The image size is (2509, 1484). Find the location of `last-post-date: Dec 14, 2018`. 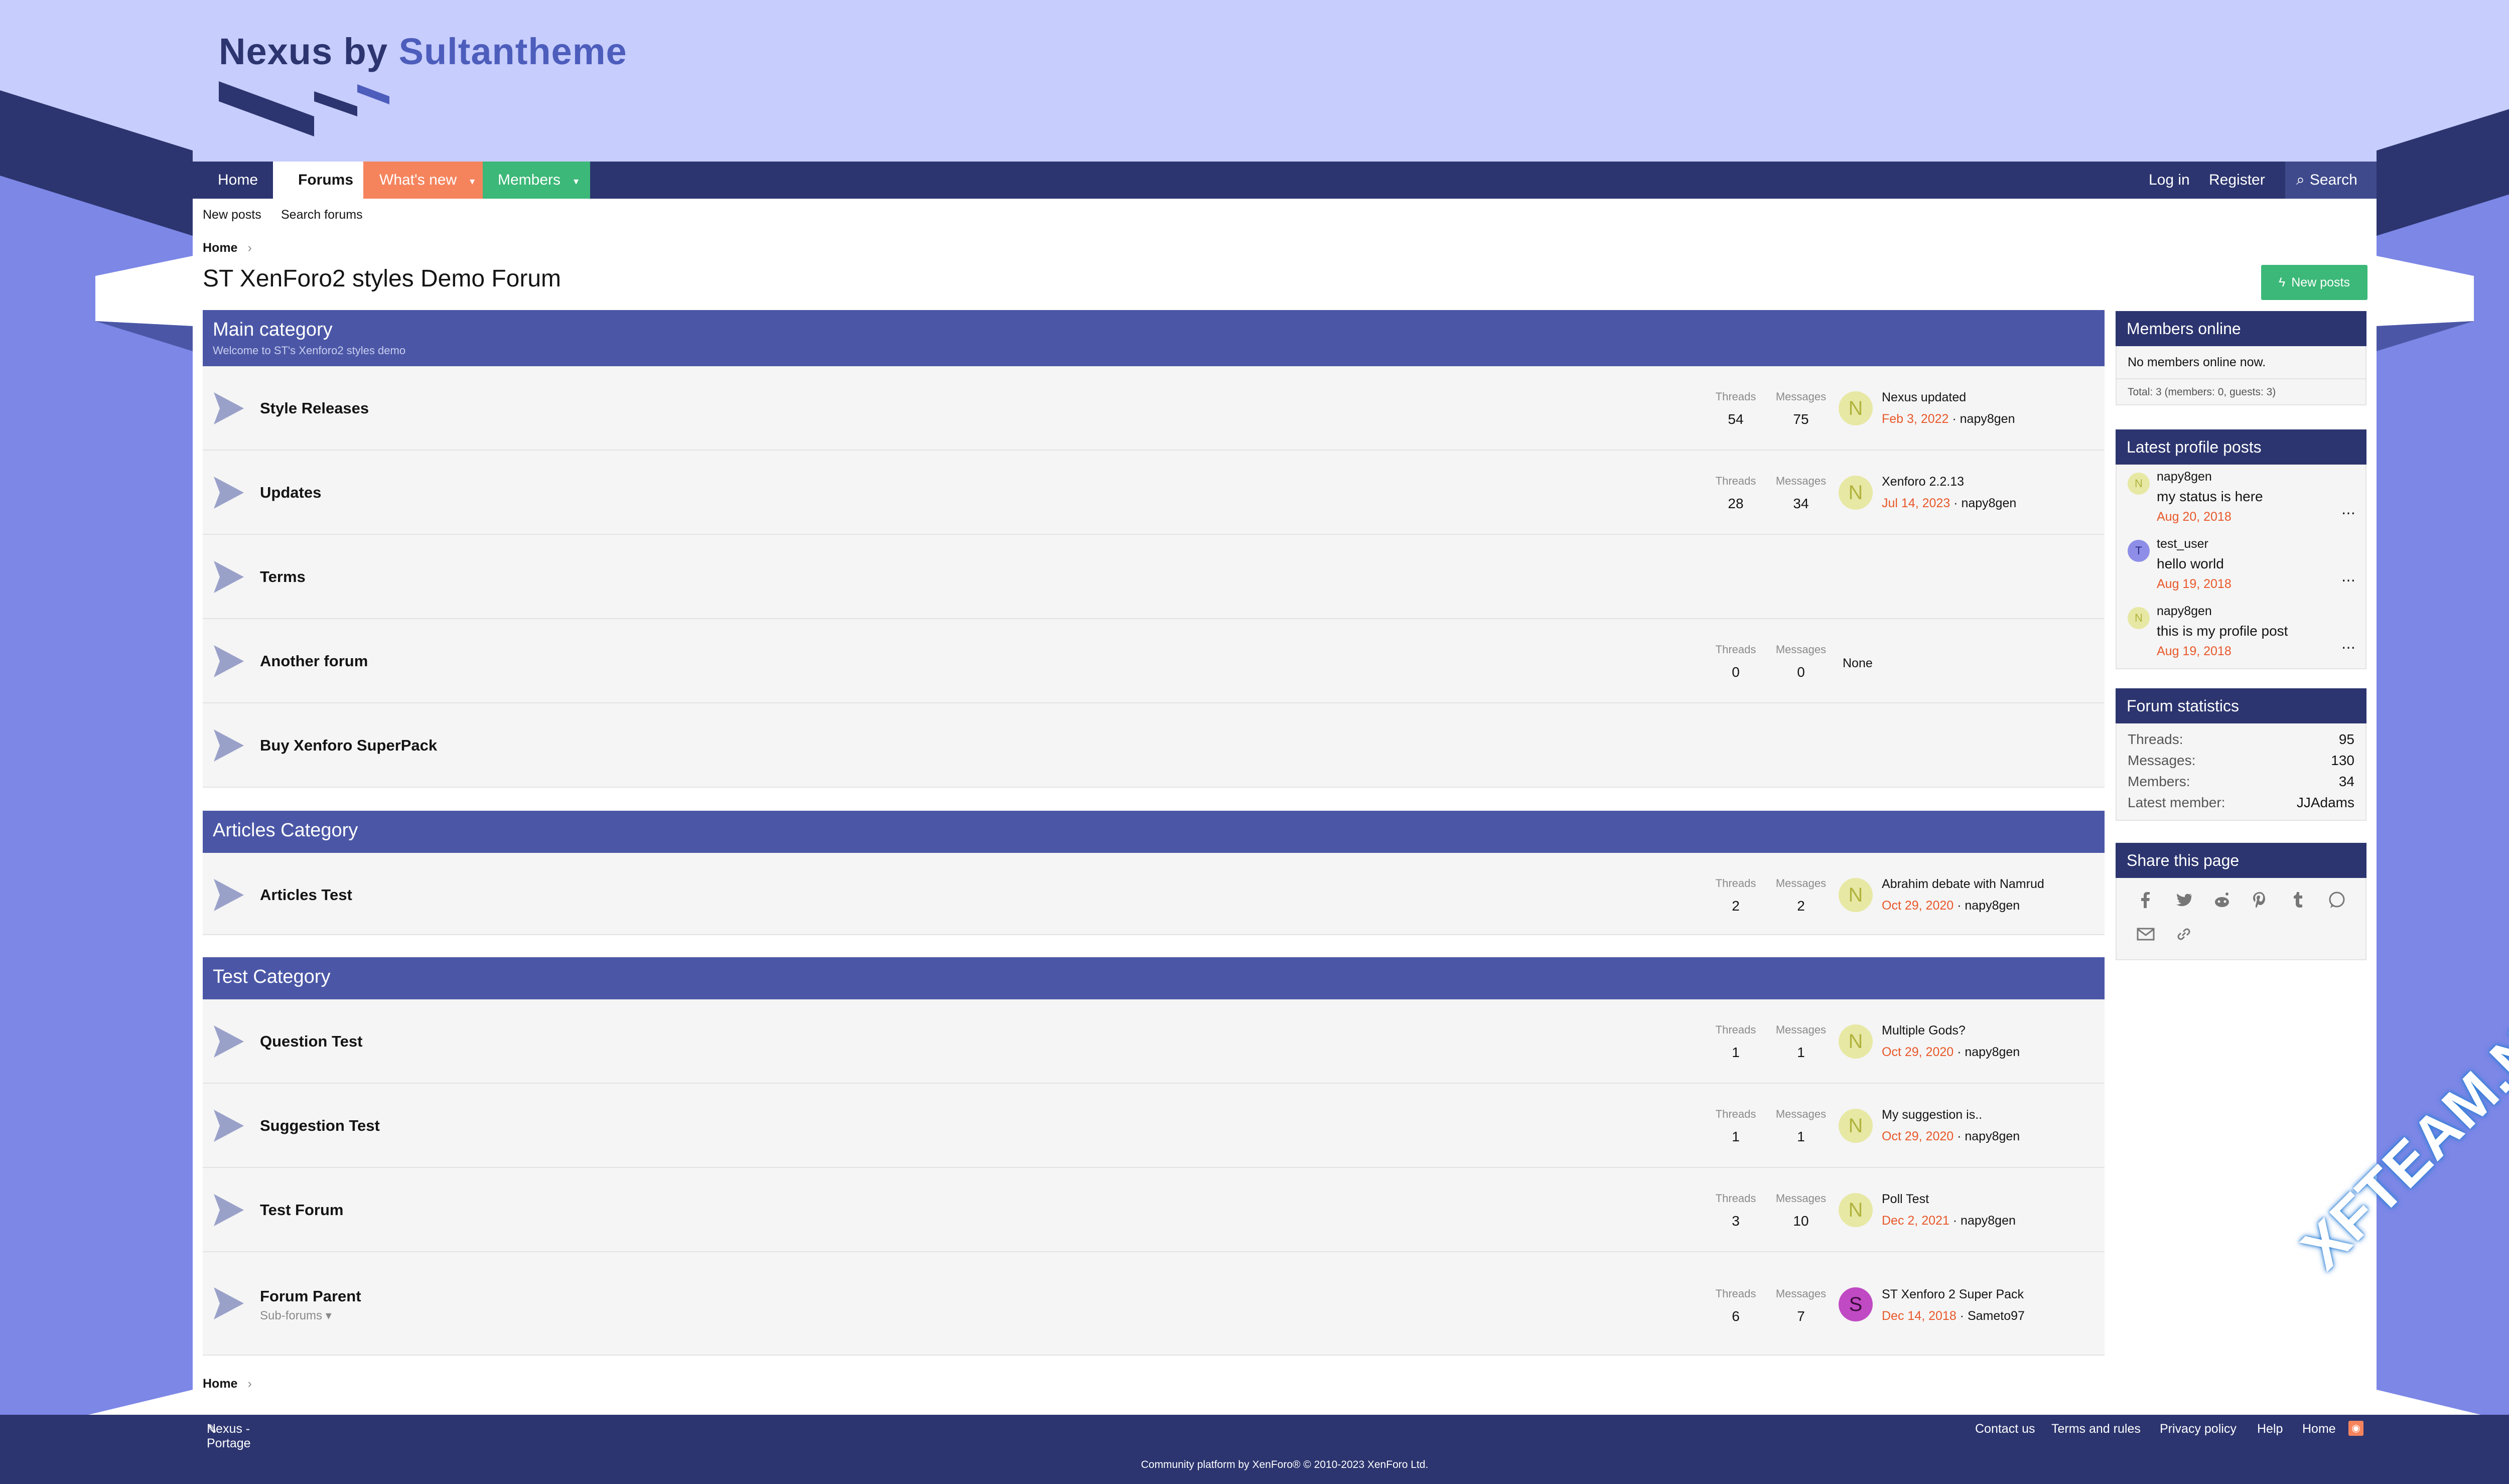

last-post-date: Dec 14, 2018 is located at coordinates (1919, 1316).